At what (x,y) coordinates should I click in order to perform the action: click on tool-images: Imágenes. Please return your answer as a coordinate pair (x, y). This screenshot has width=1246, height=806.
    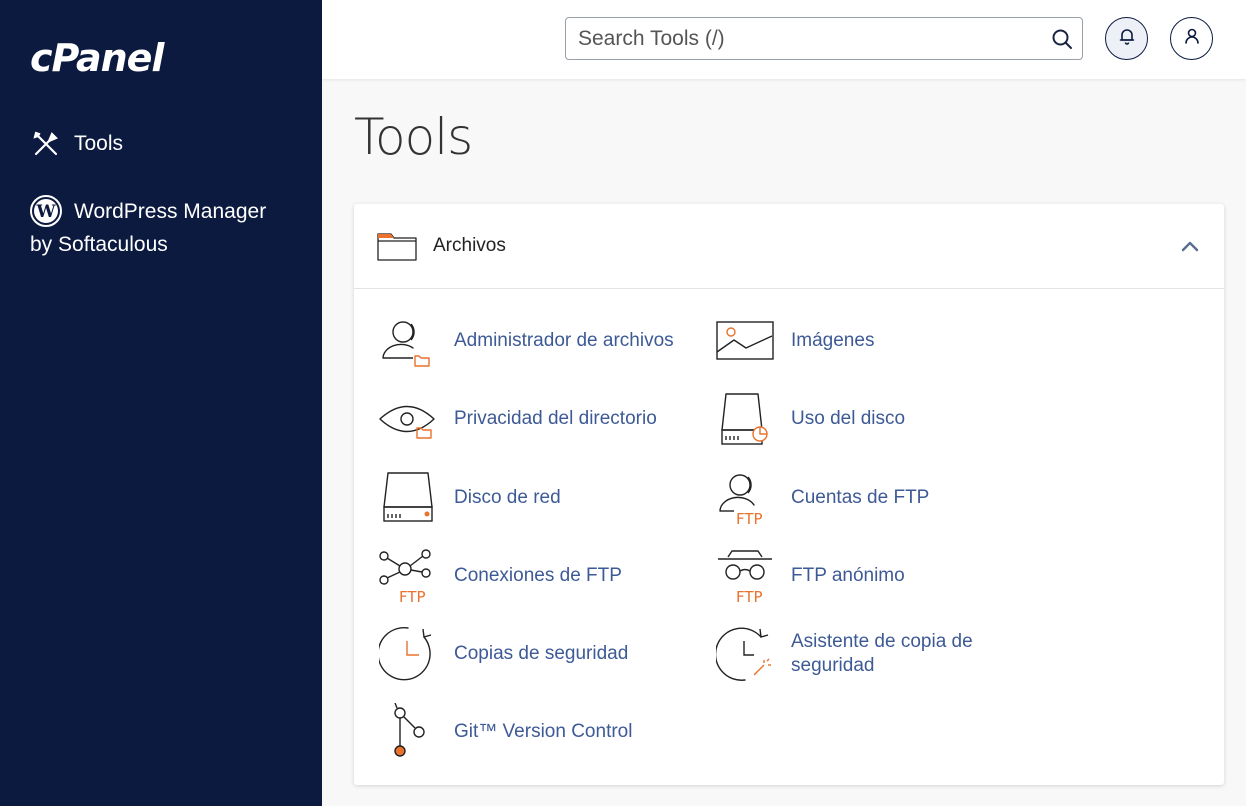
    Looking at the image, I should click on (795, 341).